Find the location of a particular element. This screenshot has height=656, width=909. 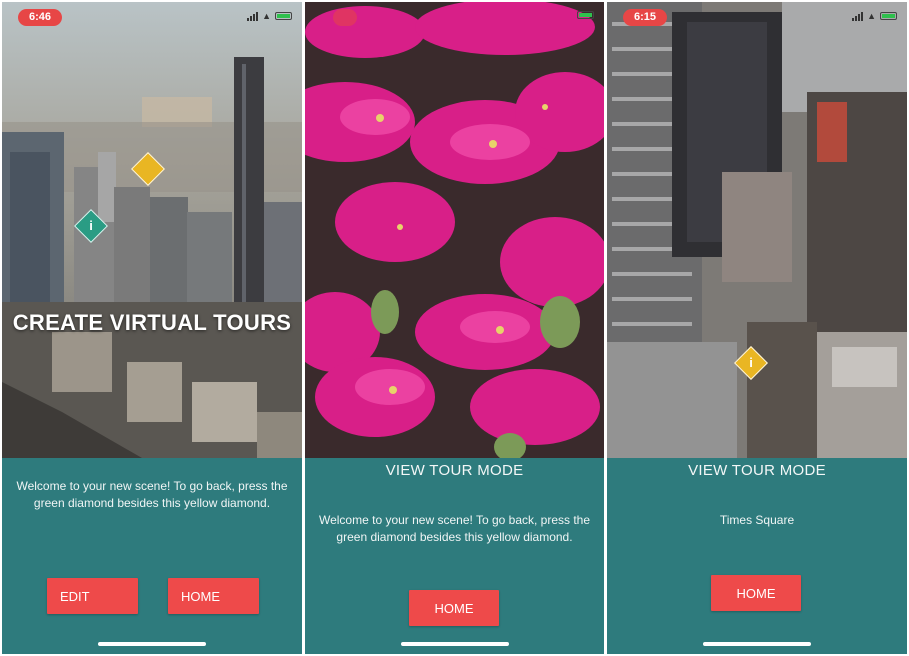

status-bar: 6:15 ▲ is located at coordinates (757, 15).